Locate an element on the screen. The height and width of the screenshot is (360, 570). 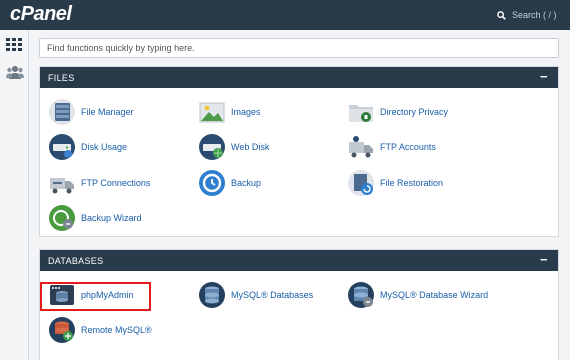
users-icon is located at coordinates (14, 72).